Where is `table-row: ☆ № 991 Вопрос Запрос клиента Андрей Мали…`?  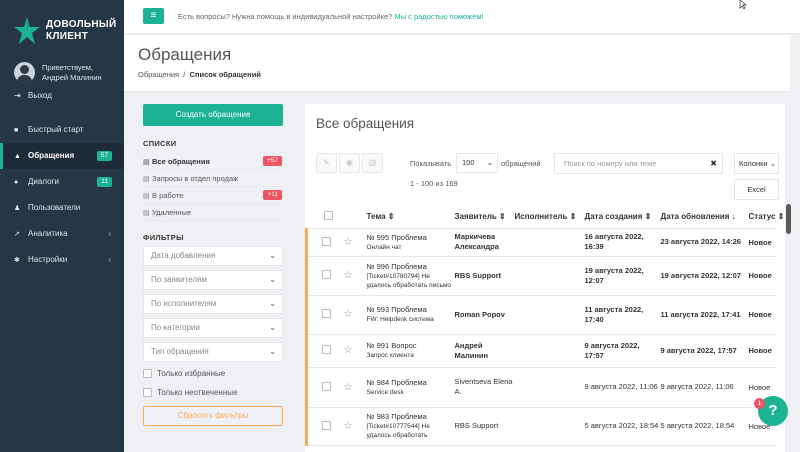
table-row: ☆ № 991 Вопрос Запрос клиента Андрей Мали… is located at coordinates (541, 351).